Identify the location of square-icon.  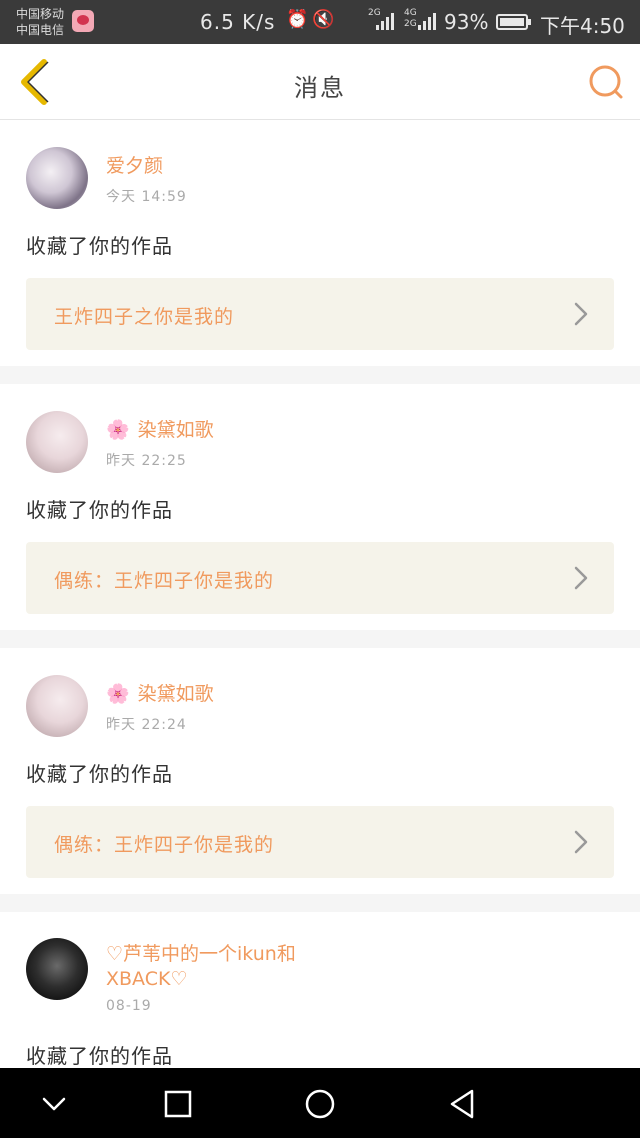
(178, 1104).